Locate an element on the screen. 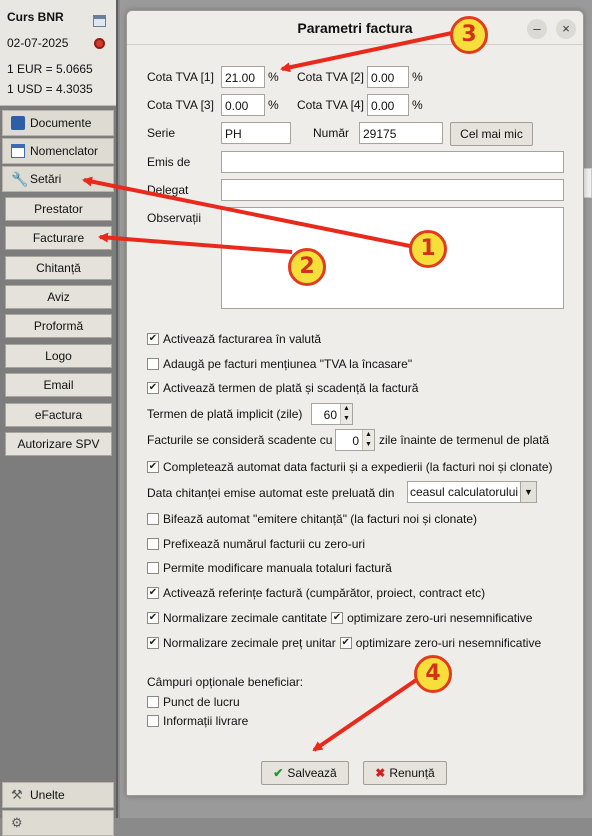 The width and height of the screenshot is (592, 836). scadente-suffix-label: zile înainte de termenul de plată is located at coordinates (464, 440).